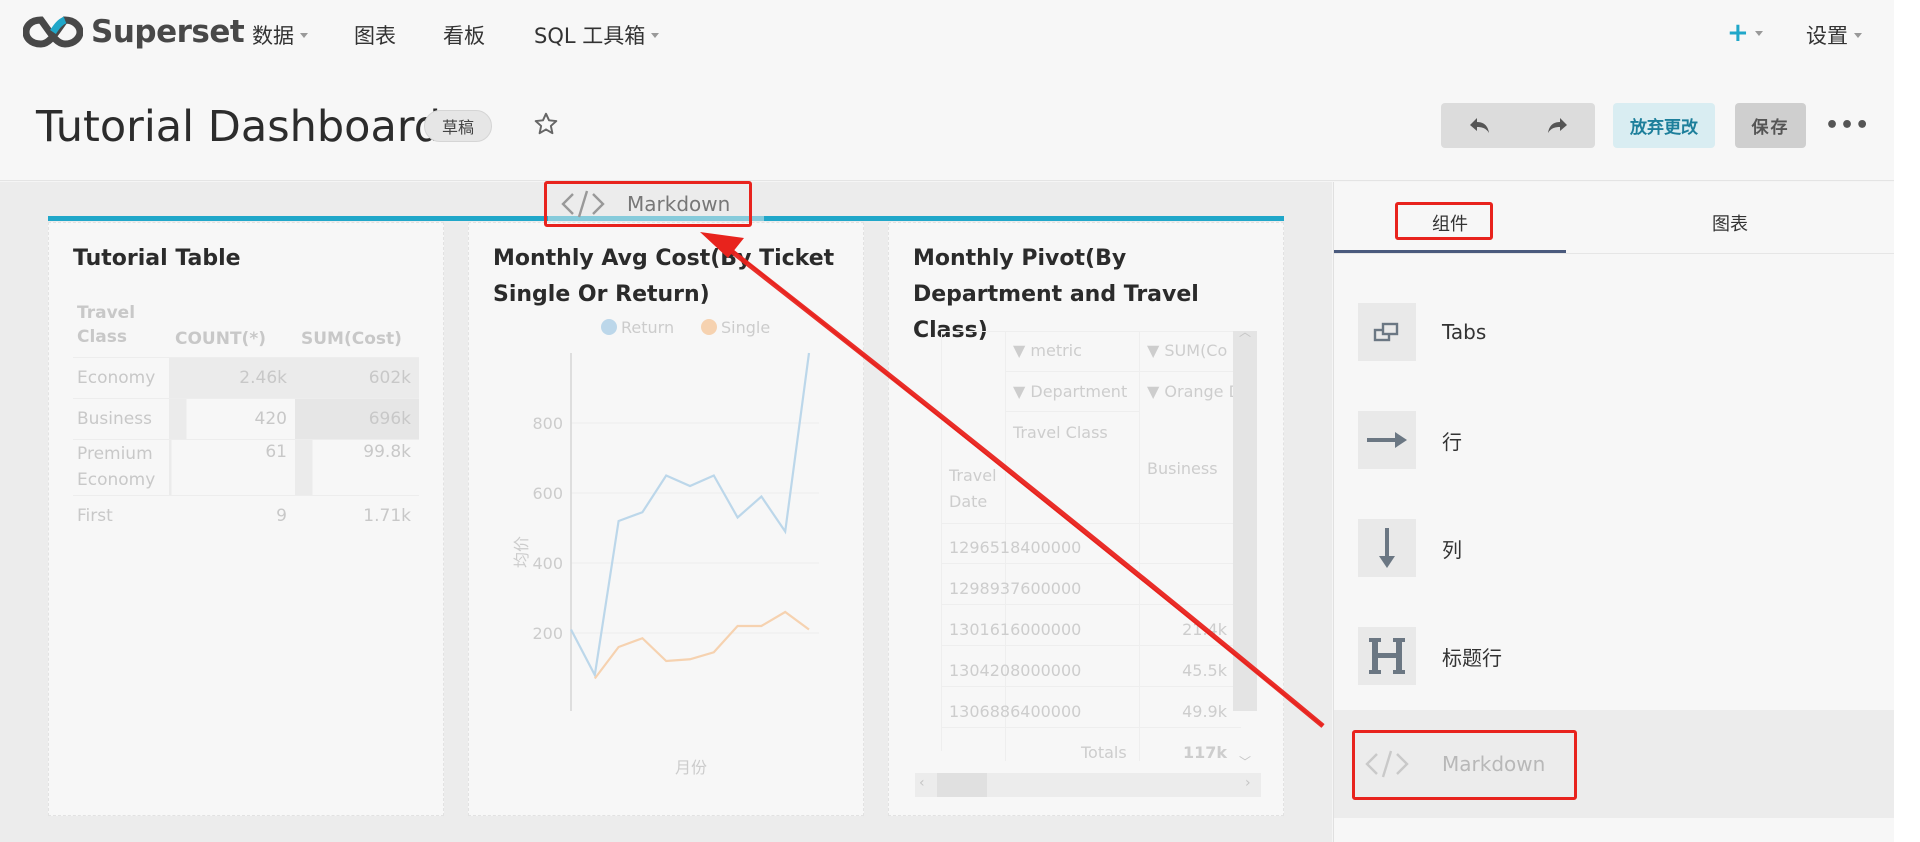 This screenshot has height=842, width=1920. Describe the element at coordinates (121, 325) in the screenshot. I see `column-header: Travel Class` at that location.